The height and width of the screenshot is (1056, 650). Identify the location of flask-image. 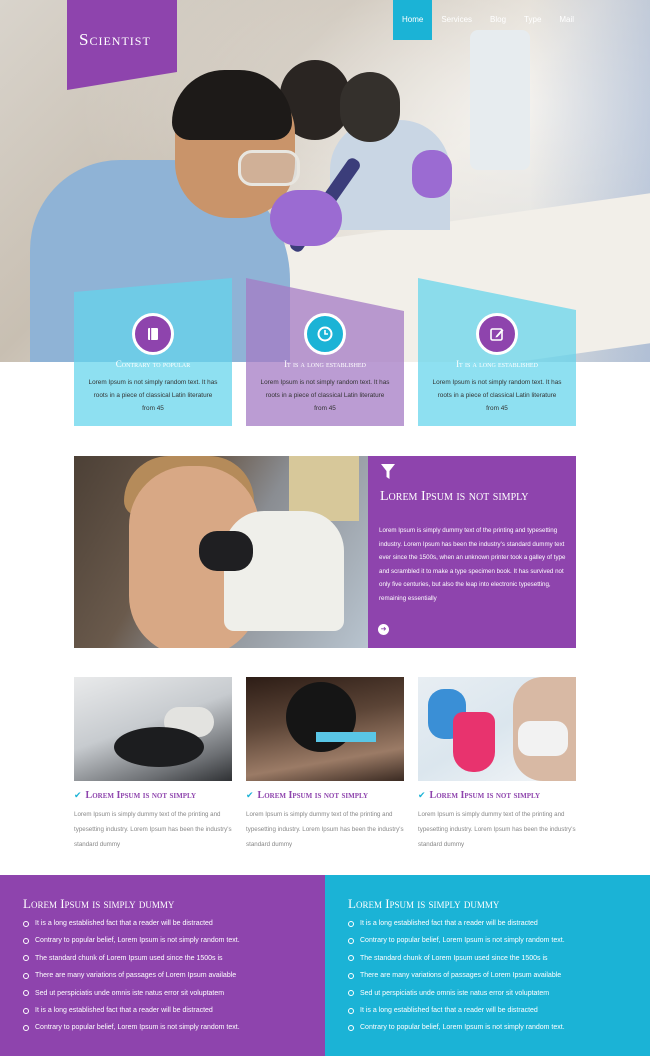
(497, 729).